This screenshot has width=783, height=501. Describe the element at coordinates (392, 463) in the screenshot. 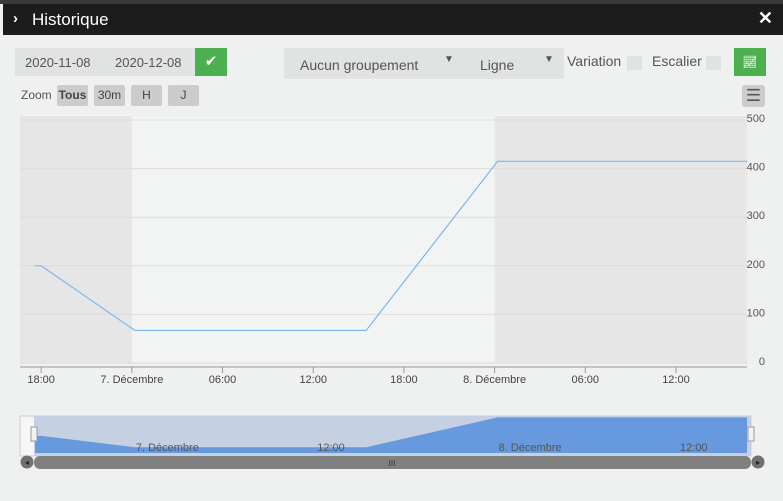

I see `scrollbar-grip-icon: III` at that location.